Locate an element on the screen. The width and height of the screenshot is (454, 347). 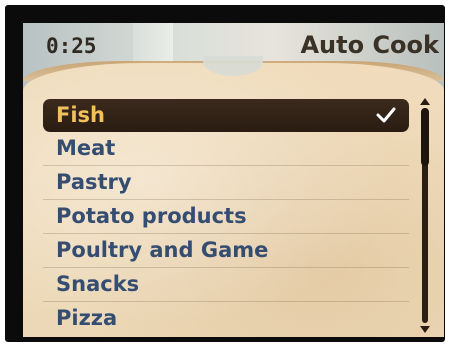
list-item-label: Meat is located at coordinates (86, 148).